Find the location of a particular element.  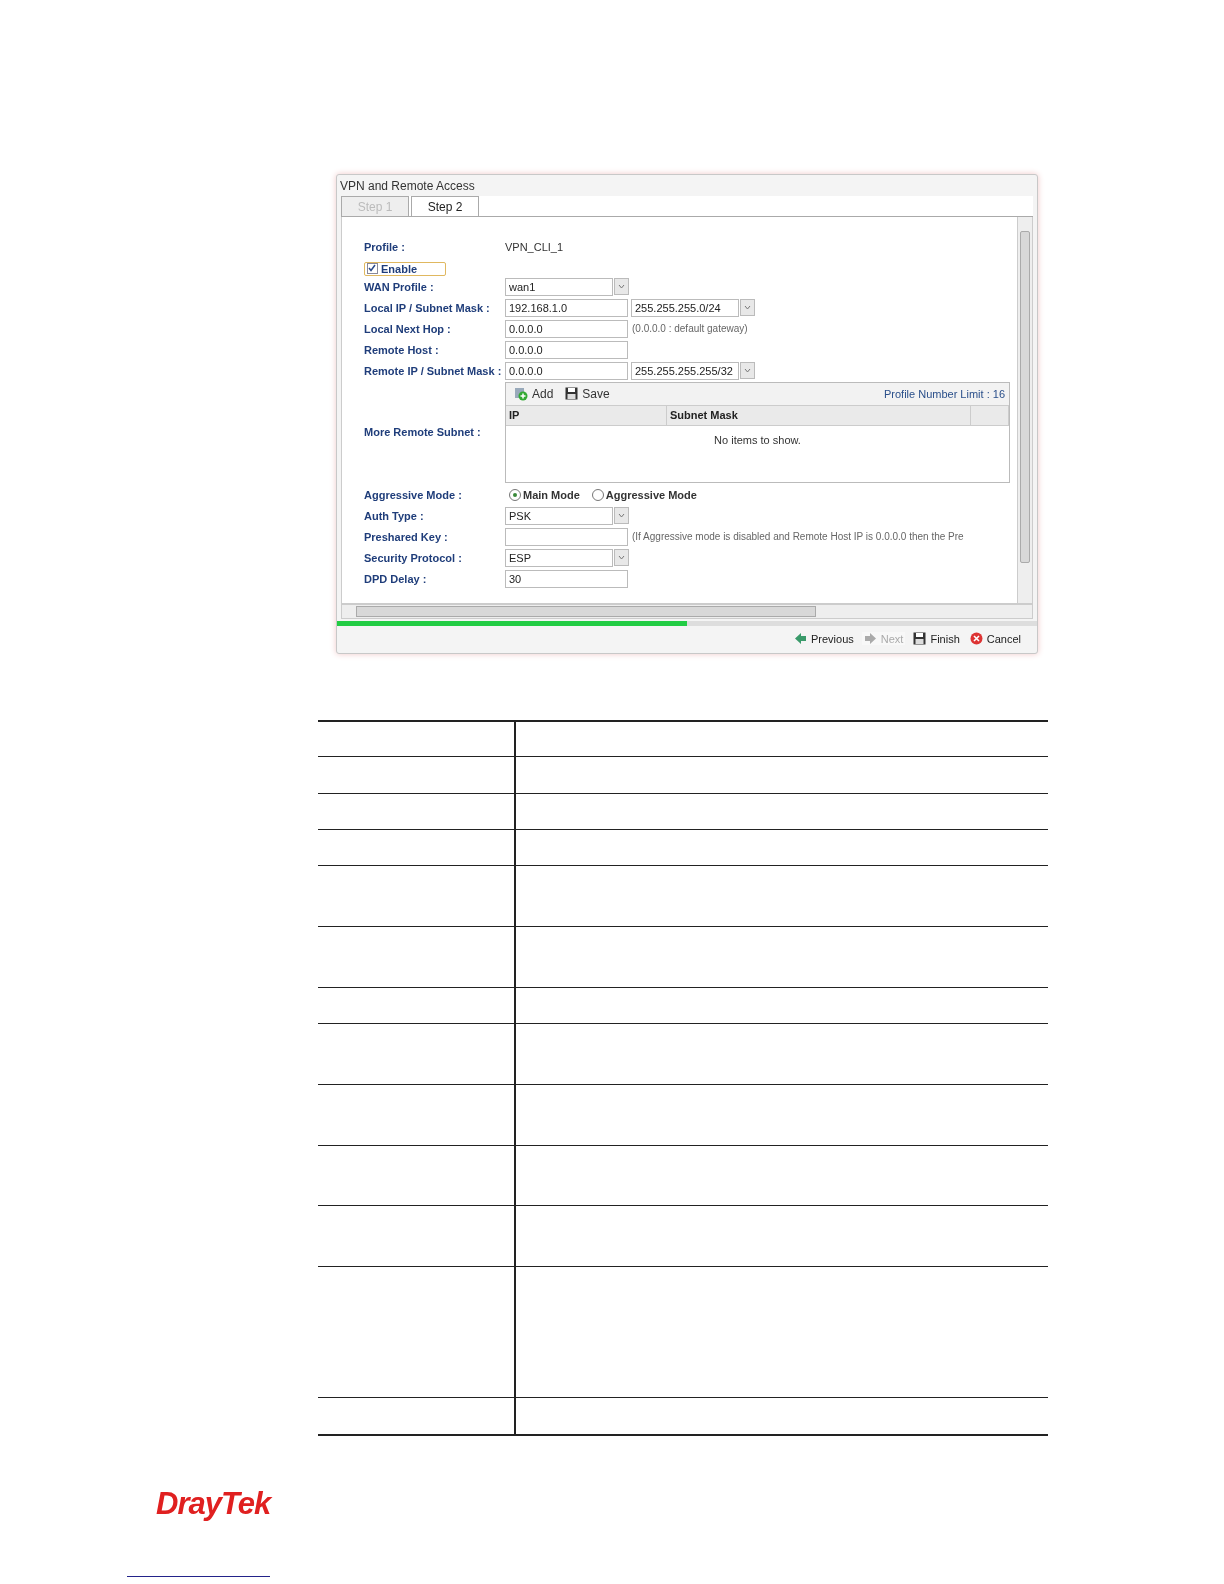

field-label: Aggressive Mode : is located at coordinates (413, 494).